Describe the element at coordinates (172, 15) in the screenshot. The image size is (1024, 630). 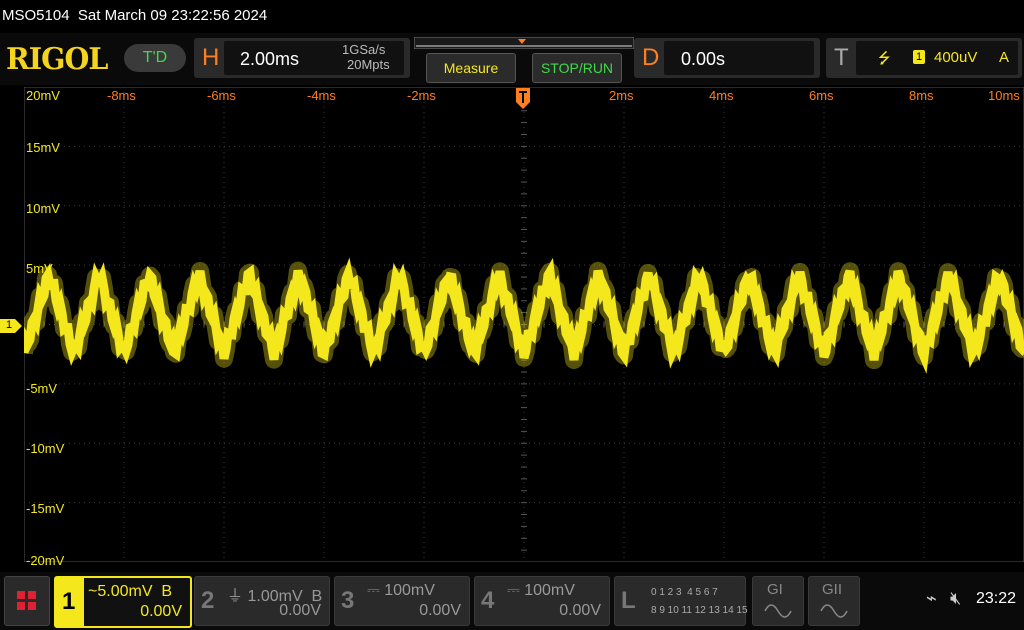
I see `datetime: Sat March 09 23:22:56 2024` at that location.